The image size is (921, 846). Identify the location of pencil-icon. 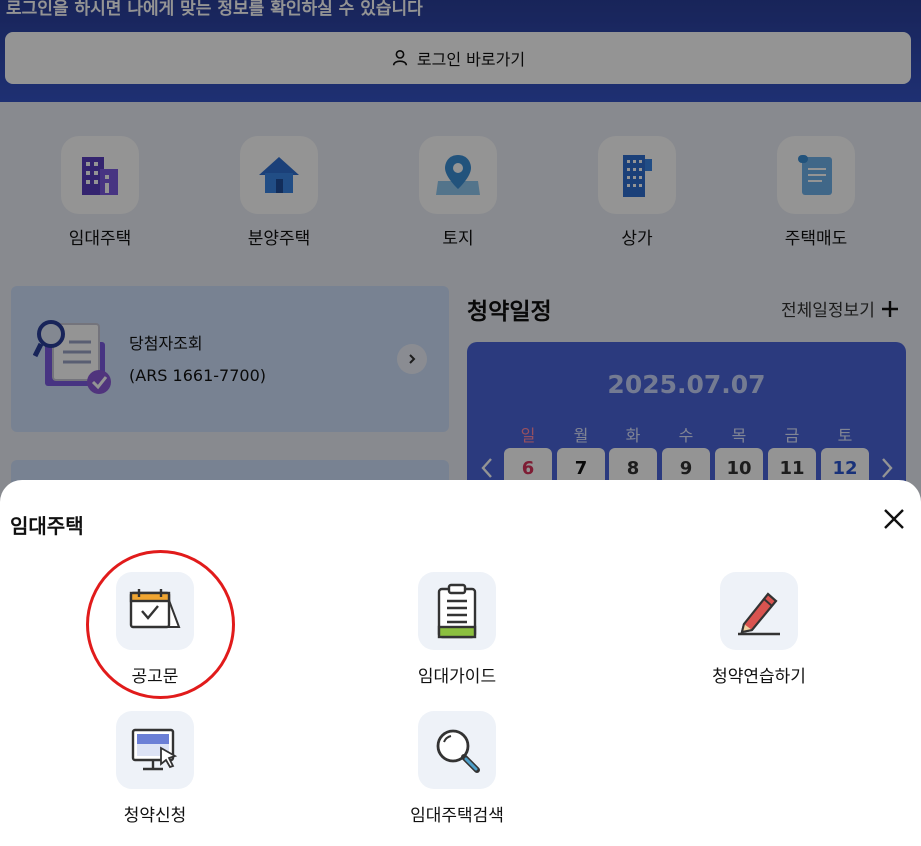
(759, 611).